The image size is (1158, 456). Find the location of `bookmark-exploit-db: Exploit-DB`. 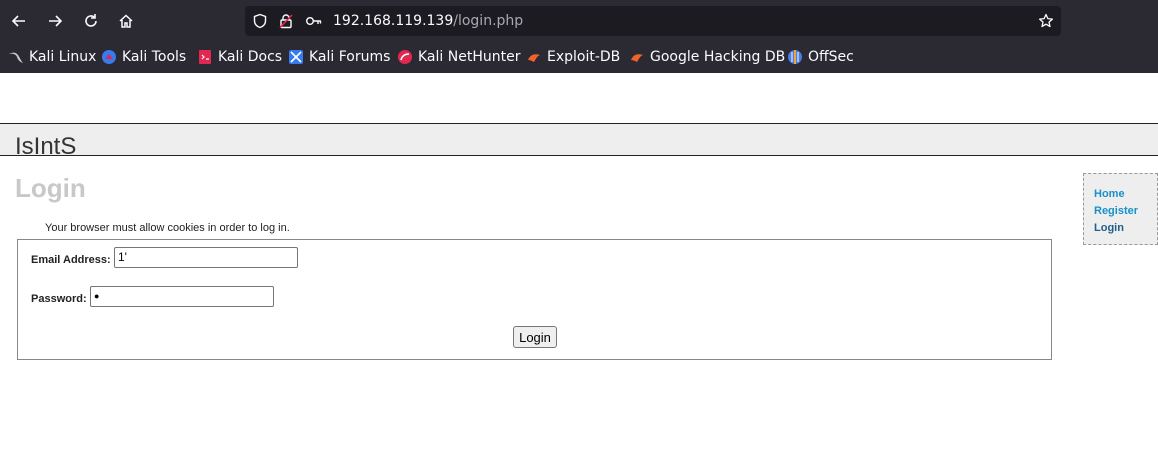

bookmark-exploit-db: Exploit-DB is located at coordinates (573, 57).